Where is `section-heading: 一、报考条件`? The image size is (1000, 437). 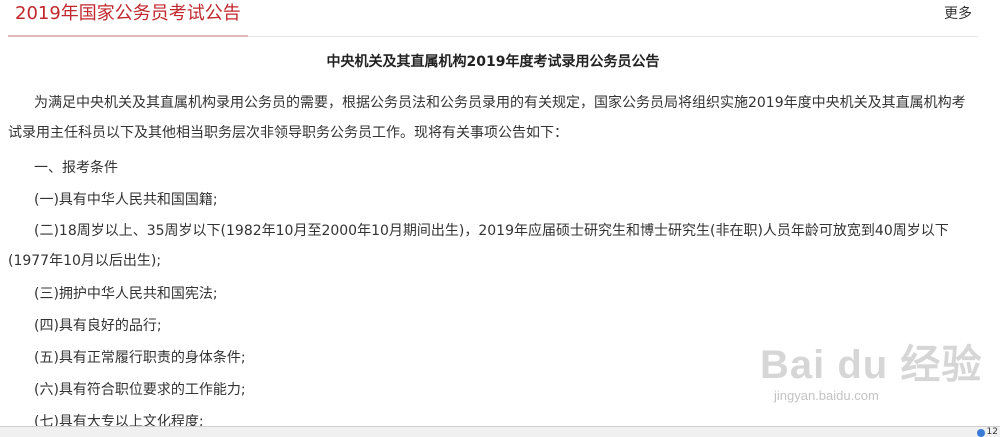 section-heading: 一、报考条件 is located at coordinates (76, 168).